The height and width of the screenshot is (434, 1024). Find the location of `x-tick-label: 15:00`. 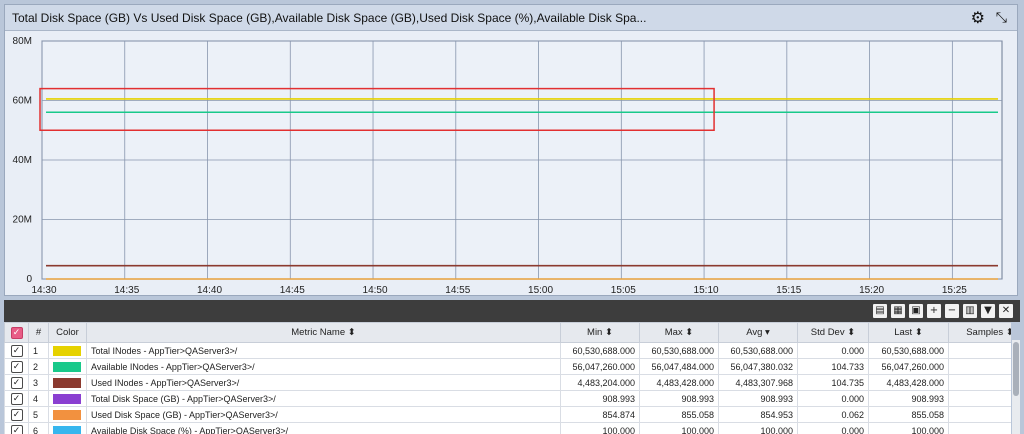

x-tick-label: 15:00 is located at coordinates (540, 290).